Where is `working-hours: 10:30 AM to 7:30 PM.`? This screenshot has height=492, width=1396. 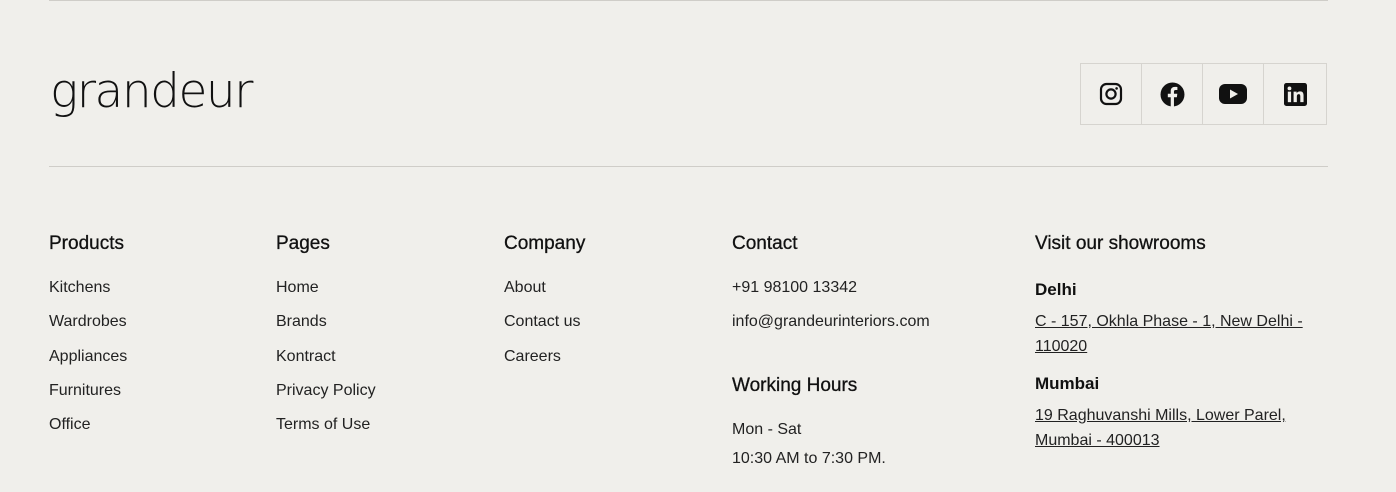
working-hours: 10:30 AM to 7:30 PM. is located at coordinates (809, 458).